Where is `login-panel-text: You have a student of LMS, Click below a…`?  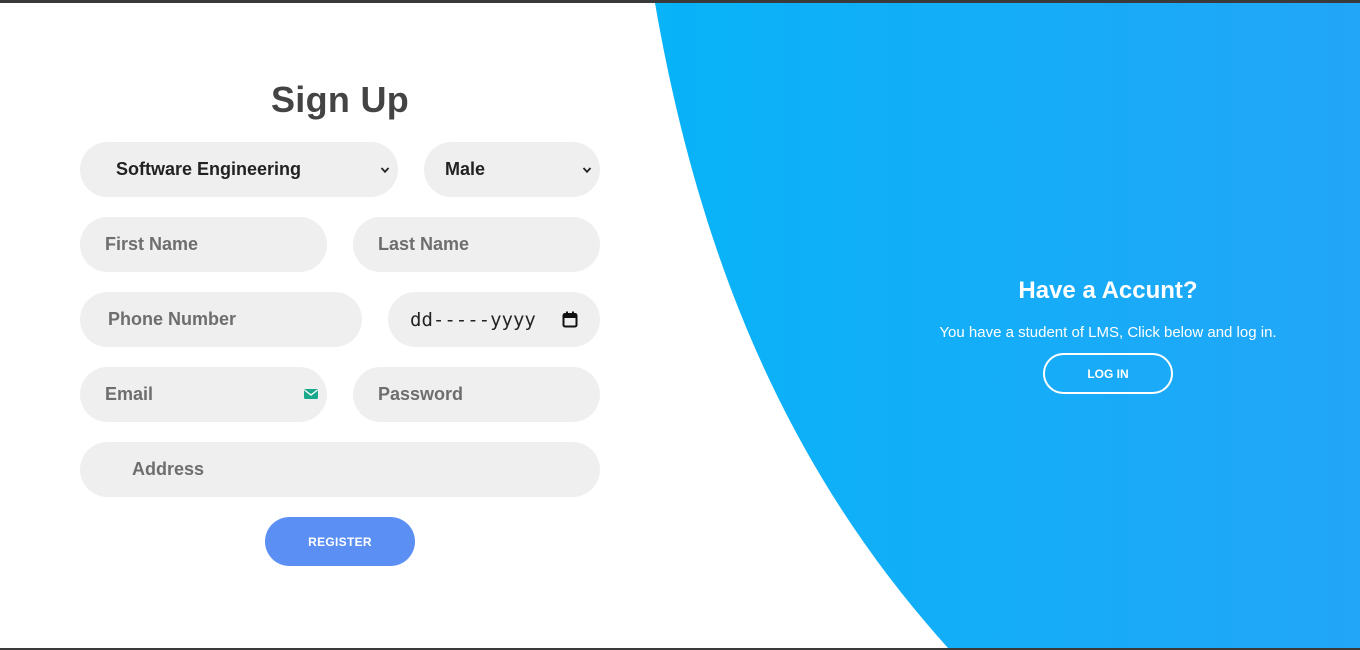
login-panel-text: You have a student of LMS, Click below a… is located at coordinates (1108, 332).